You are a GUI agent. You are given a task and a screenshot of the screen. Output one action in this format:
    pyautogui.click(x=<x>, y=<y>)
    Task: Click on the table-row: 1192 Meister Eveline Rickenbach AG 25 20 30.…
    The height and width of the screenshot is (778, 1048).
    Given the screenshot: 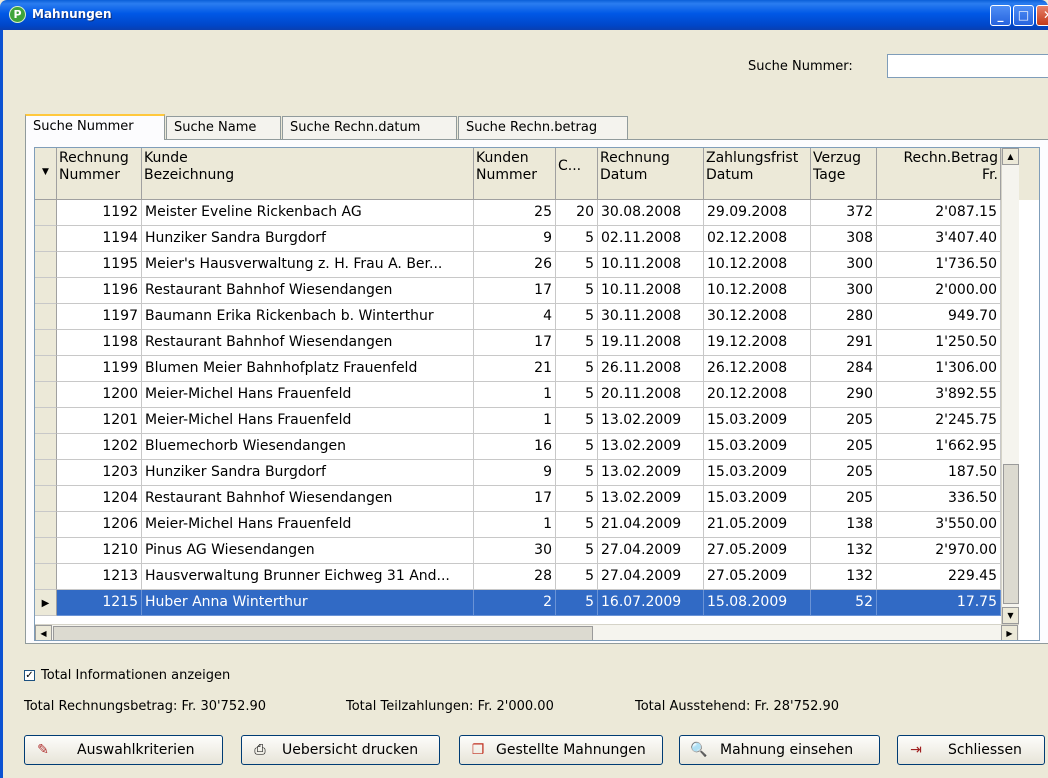 What is the action you would take?
    pyautogui.click(x=518, y=213)
    